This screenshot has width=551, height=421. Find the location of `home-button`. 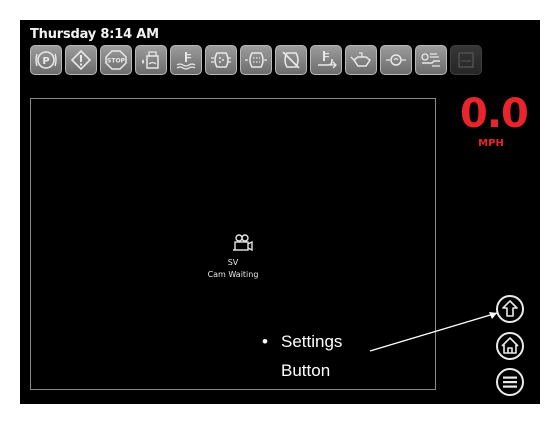

home-button is located at coordinates (510, 346).